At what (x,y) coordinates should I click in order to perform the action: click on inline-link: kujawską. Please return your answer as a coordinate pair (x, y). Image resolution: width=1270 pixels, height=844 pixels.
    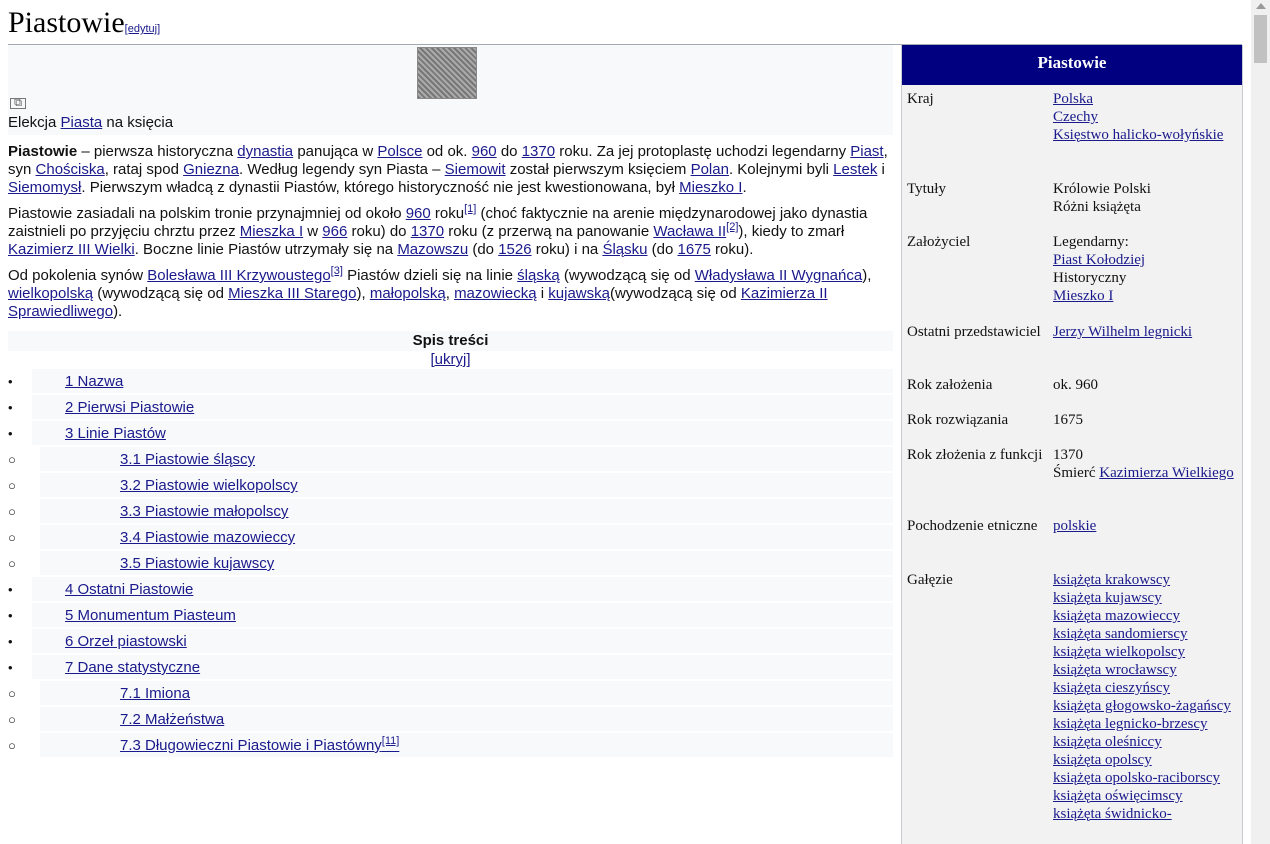
    Looking at the image, I should click on (579, 293).